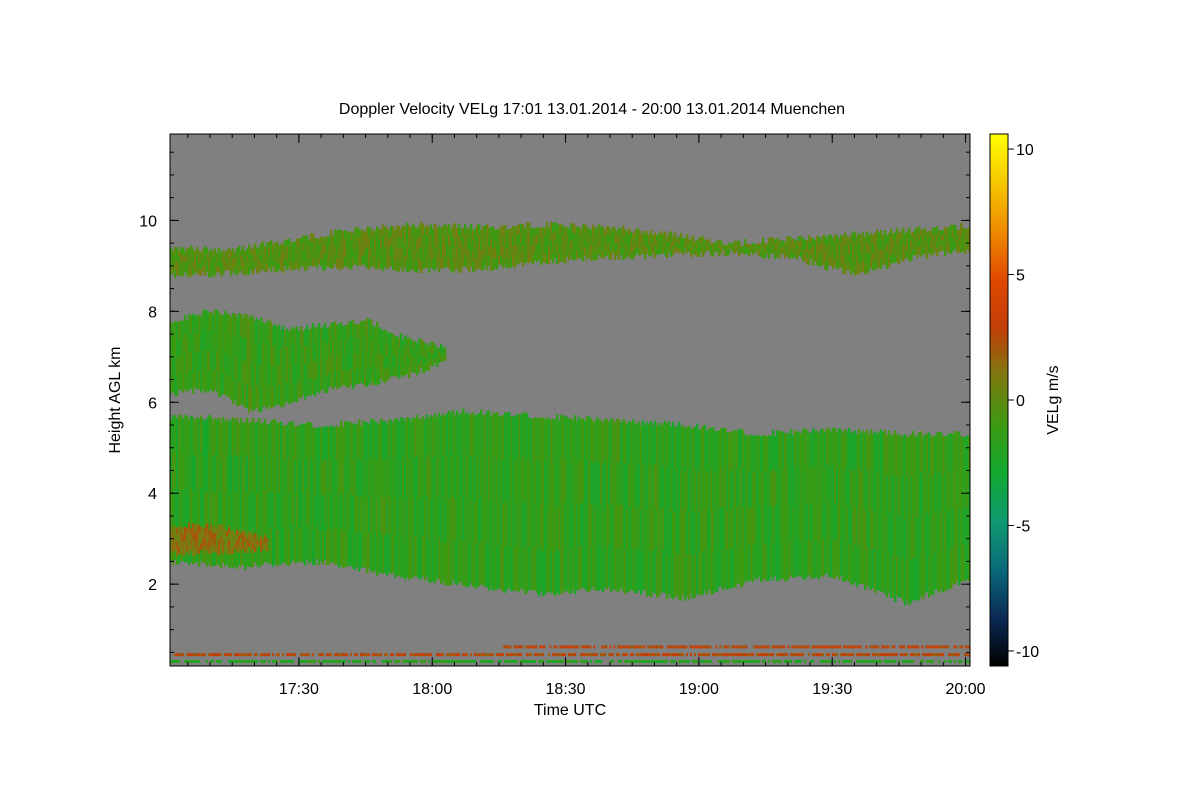  Describe the element at coordinates (572, 655) in the screenshot. I see `layer-ground-clutter-red` at that location.